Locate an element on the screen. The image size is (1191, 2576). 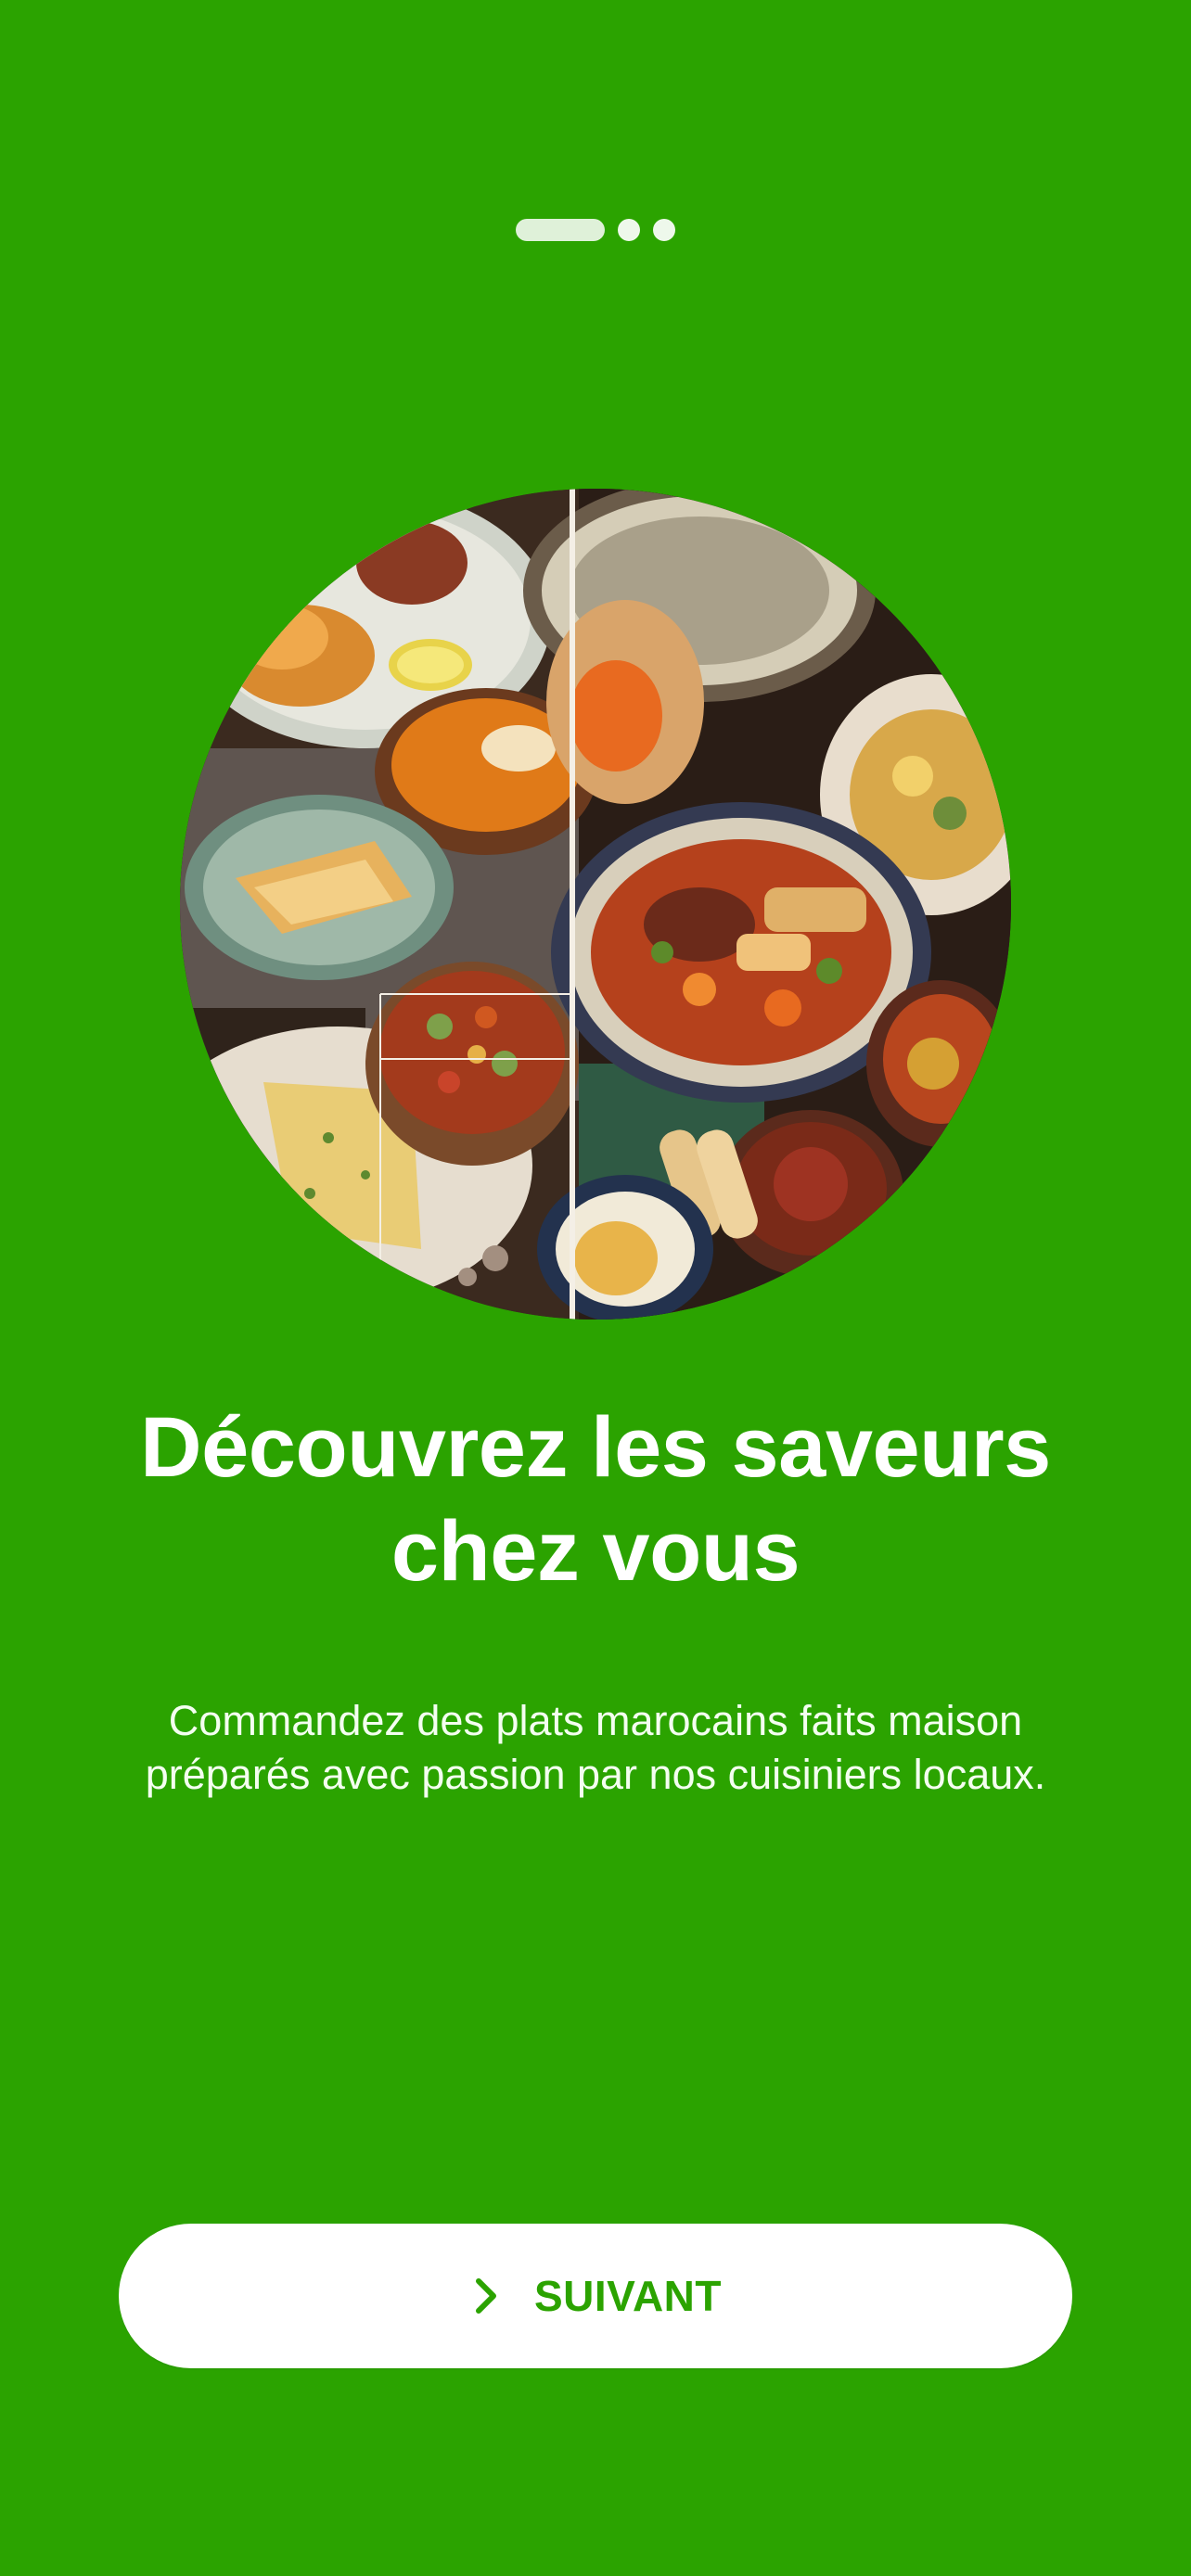
page-indicator-dot-active is located at coordinates (560, 230).